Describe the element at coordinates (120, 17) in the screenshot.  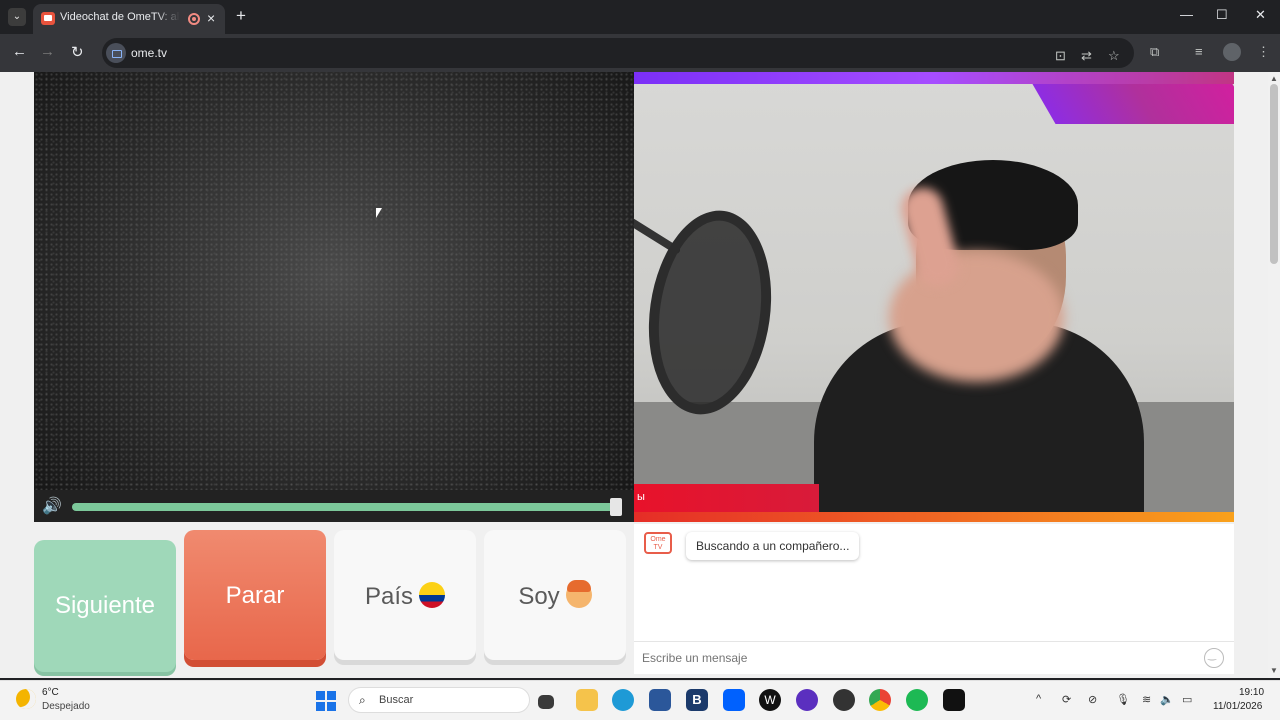
I see `tab-title: Videochat de OmeTV: alternativa` at that location.